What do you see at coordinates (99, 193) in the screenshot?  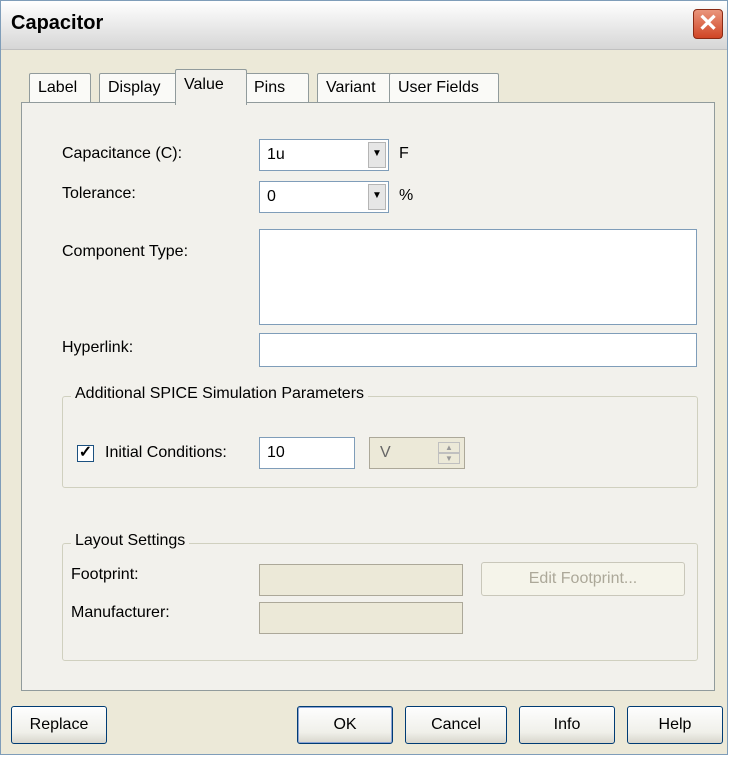 I see `tolerance-label: Tolerance:` at bounding box center [99, 193].